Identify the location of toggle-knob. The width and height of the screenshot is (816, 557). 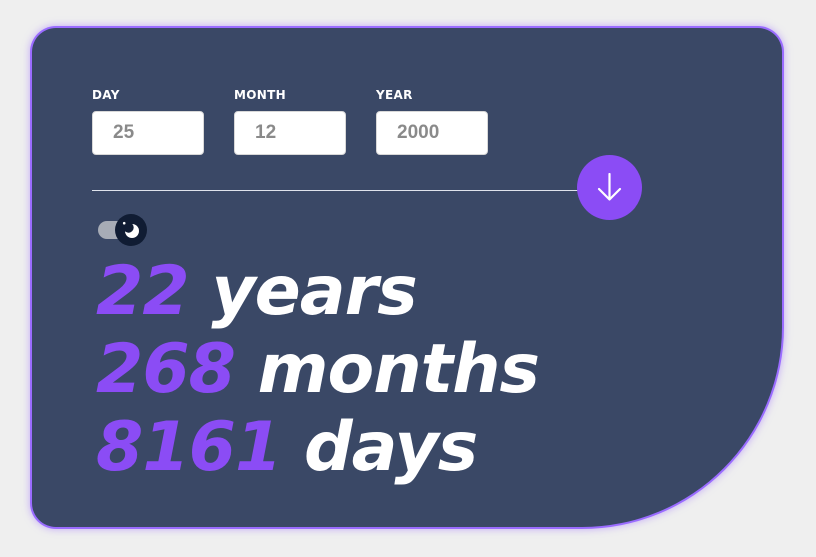
(131, 230).